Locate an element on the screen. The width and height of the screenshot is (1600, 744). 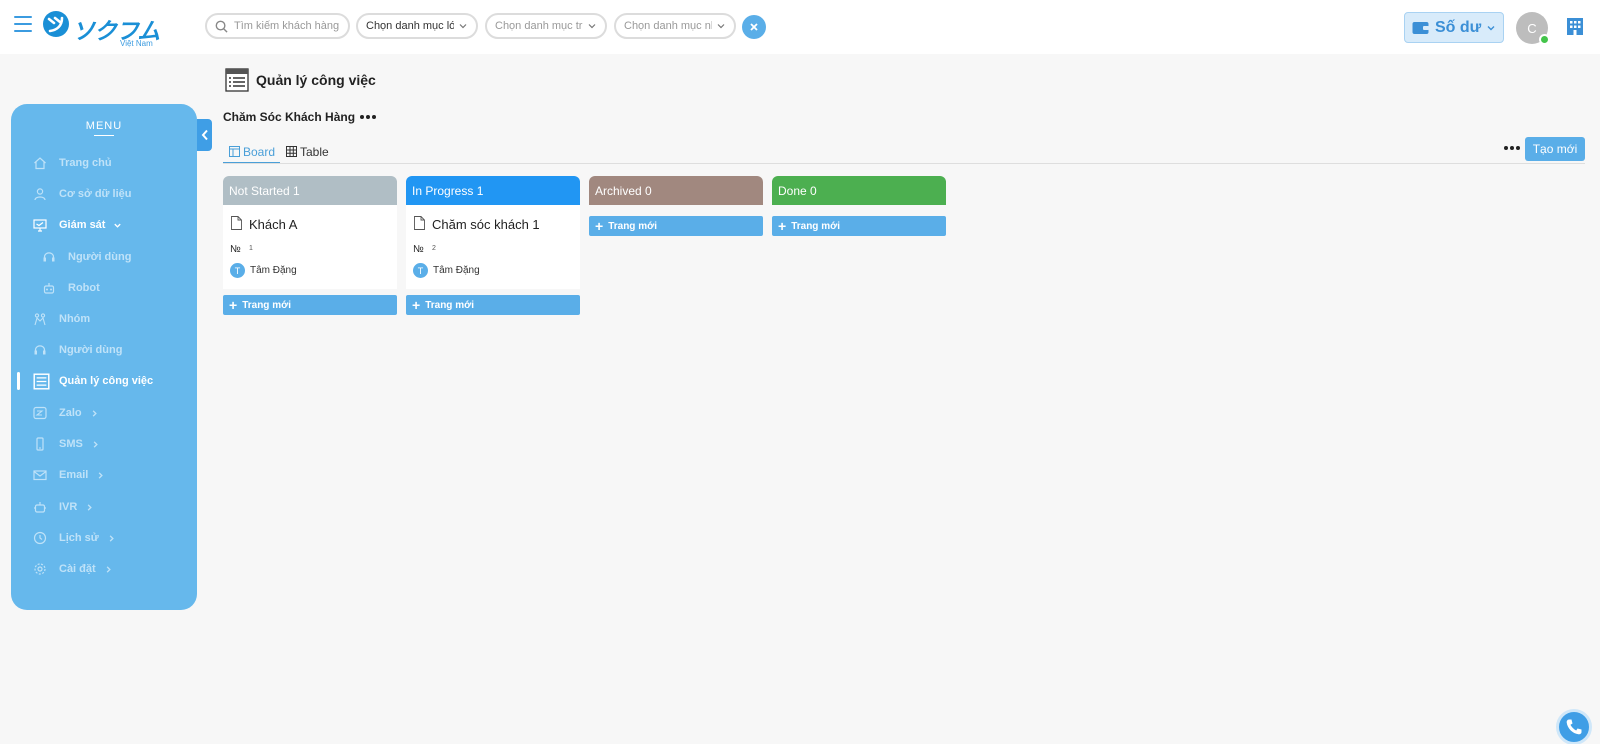
clock-icon is located at coordinates (40, 538).